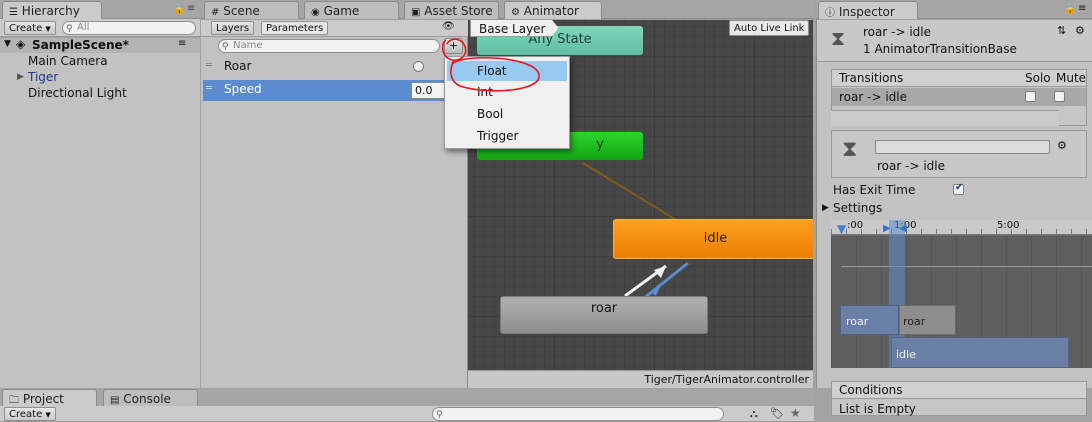 Image resolution: width=1092 pixels, height=422 pixels. I want to click on controller-path-bar: Tiger/TigerAnimator.controller, so click(640, 379).